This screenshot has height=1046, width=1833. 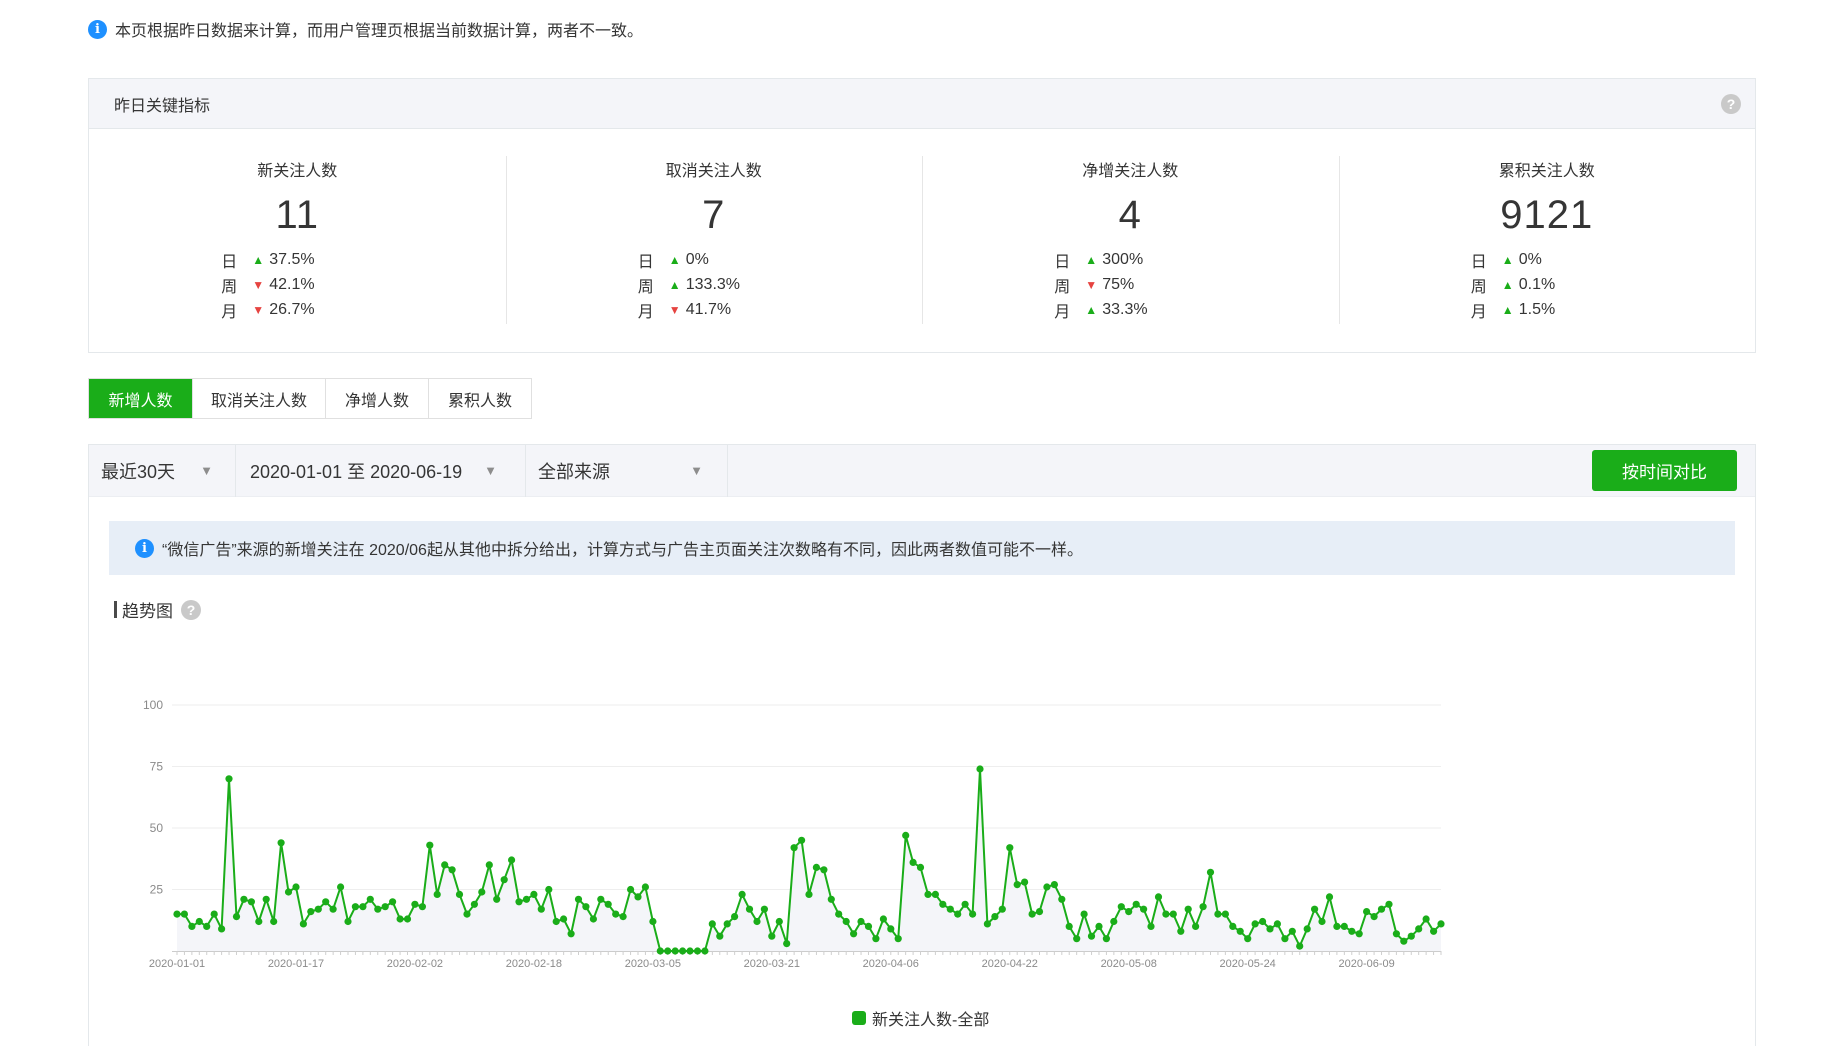 What do you see at coordinates (1547, 239) in the screenshot?
I see `metric-card-body: 累积关注人数 9121 日 ▲ 0% 周 ▲ 0.1% 月 ▲ 1.5%` at bounding box center [1547, 239].